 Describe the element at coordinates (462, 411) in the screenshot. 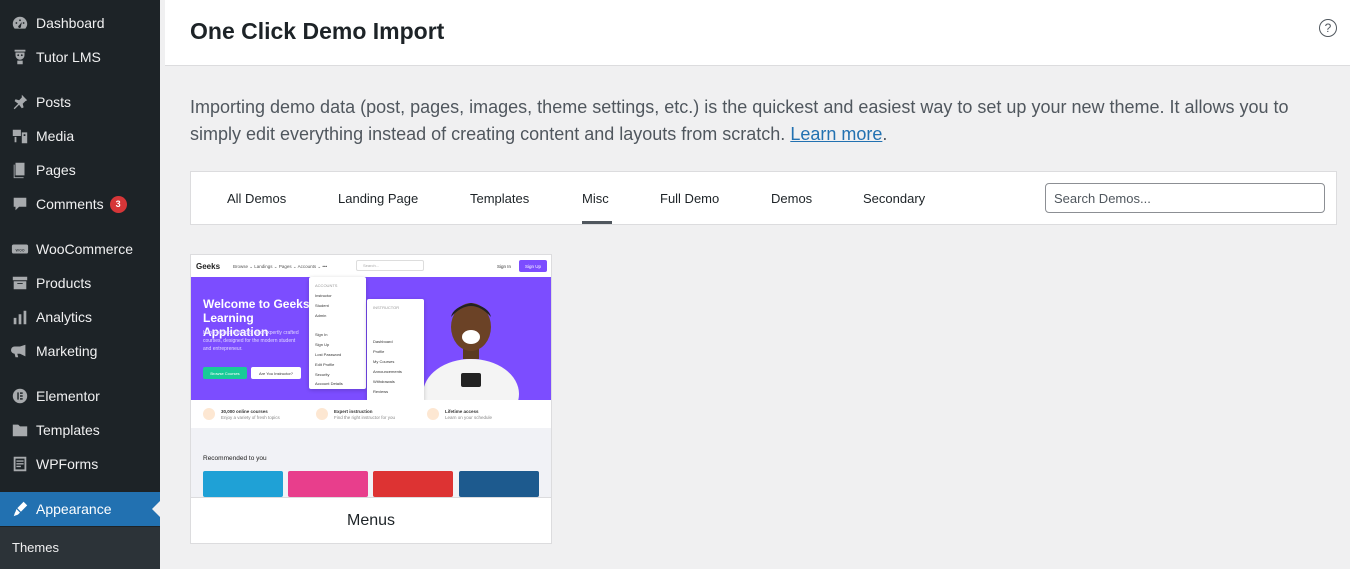

I see `preview-feature-title: Lifetime access` at that location.